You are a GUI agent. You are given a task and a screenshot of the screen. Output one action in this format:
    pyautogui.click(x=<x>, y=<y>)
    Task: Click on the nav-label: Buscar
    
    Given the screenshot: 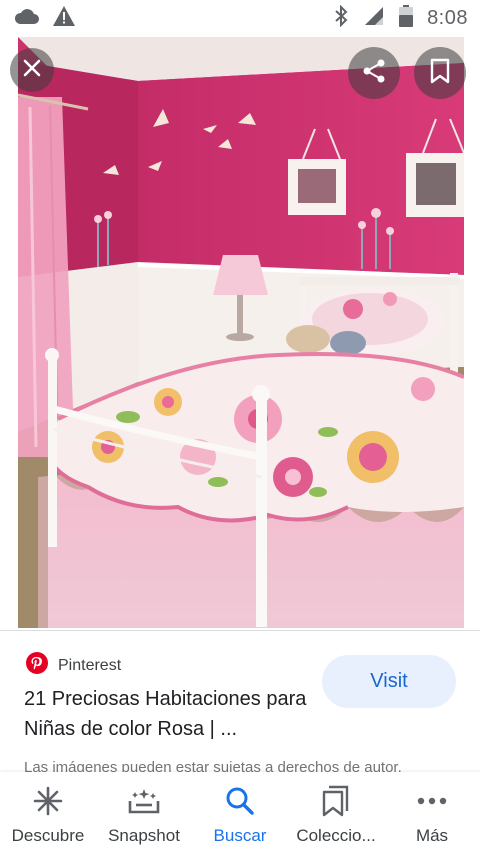 What is the action you would take?
    pyautogui.click(x=240, y=835)
    